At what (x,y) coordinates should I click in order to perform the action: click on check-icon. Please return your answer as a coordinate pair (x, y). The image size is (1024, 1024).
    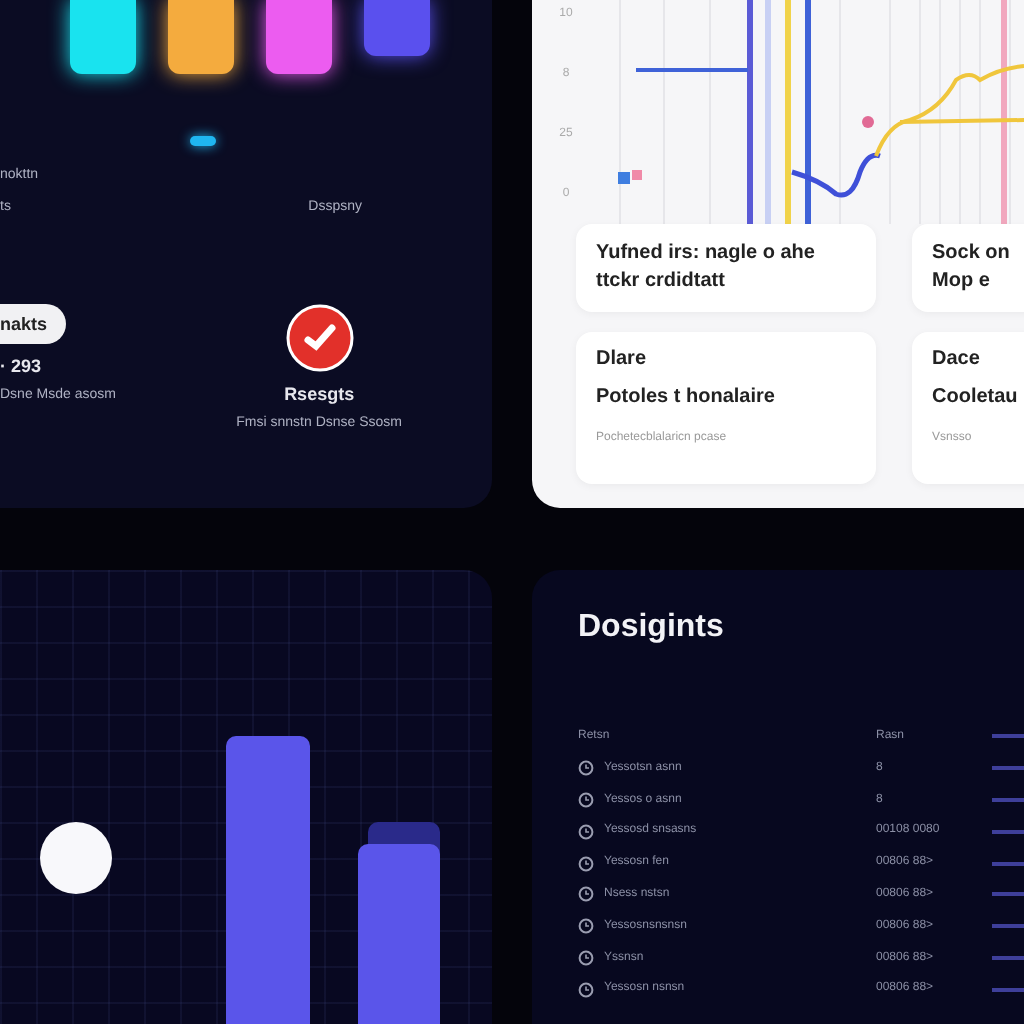
    Looking at the image, I should click on (319, 338).